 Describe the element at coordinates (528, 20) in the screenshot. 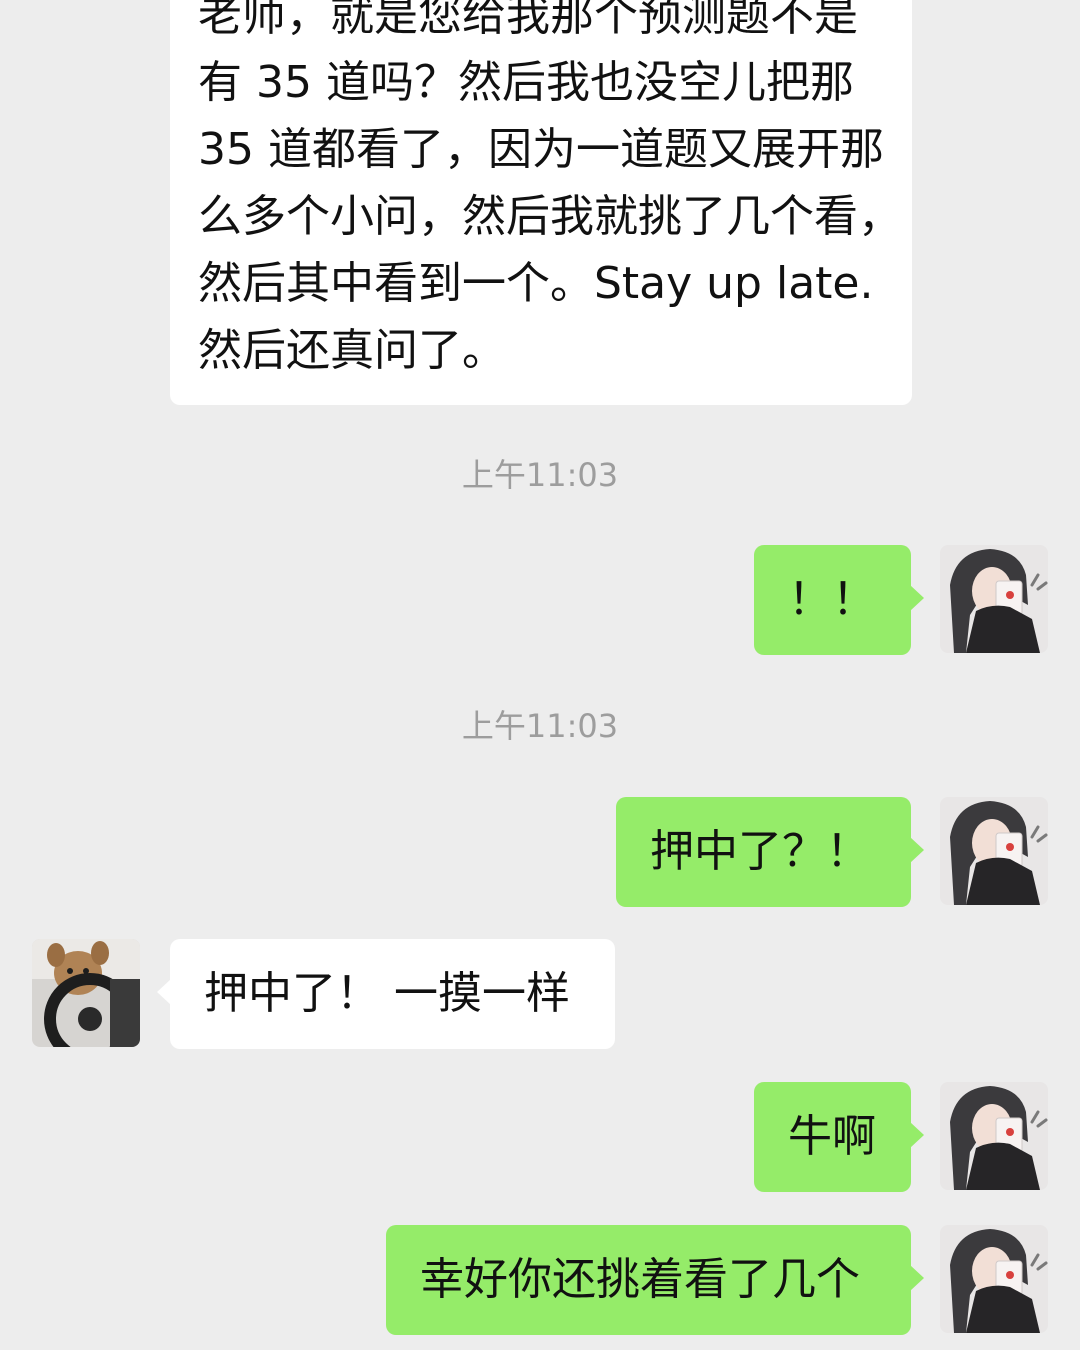

I see `message-line: 老师，就是您给我那个预测题不是` at that location.